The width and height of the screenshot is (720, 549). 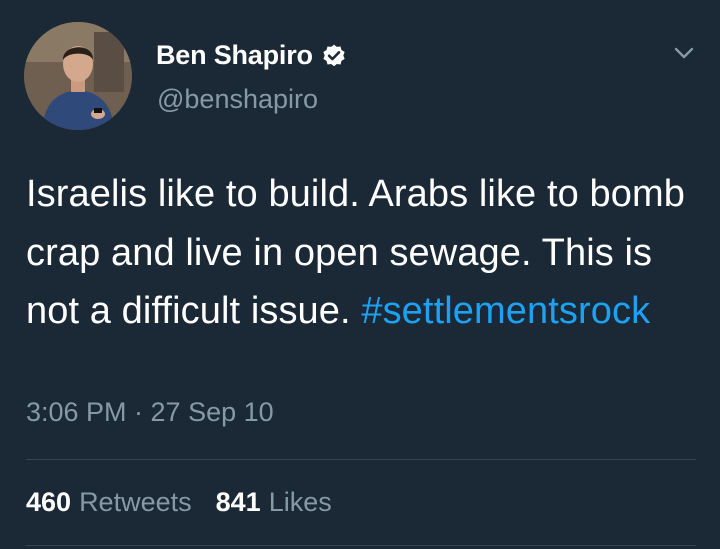 I want to click on avatar, so click(x=78, y=76).